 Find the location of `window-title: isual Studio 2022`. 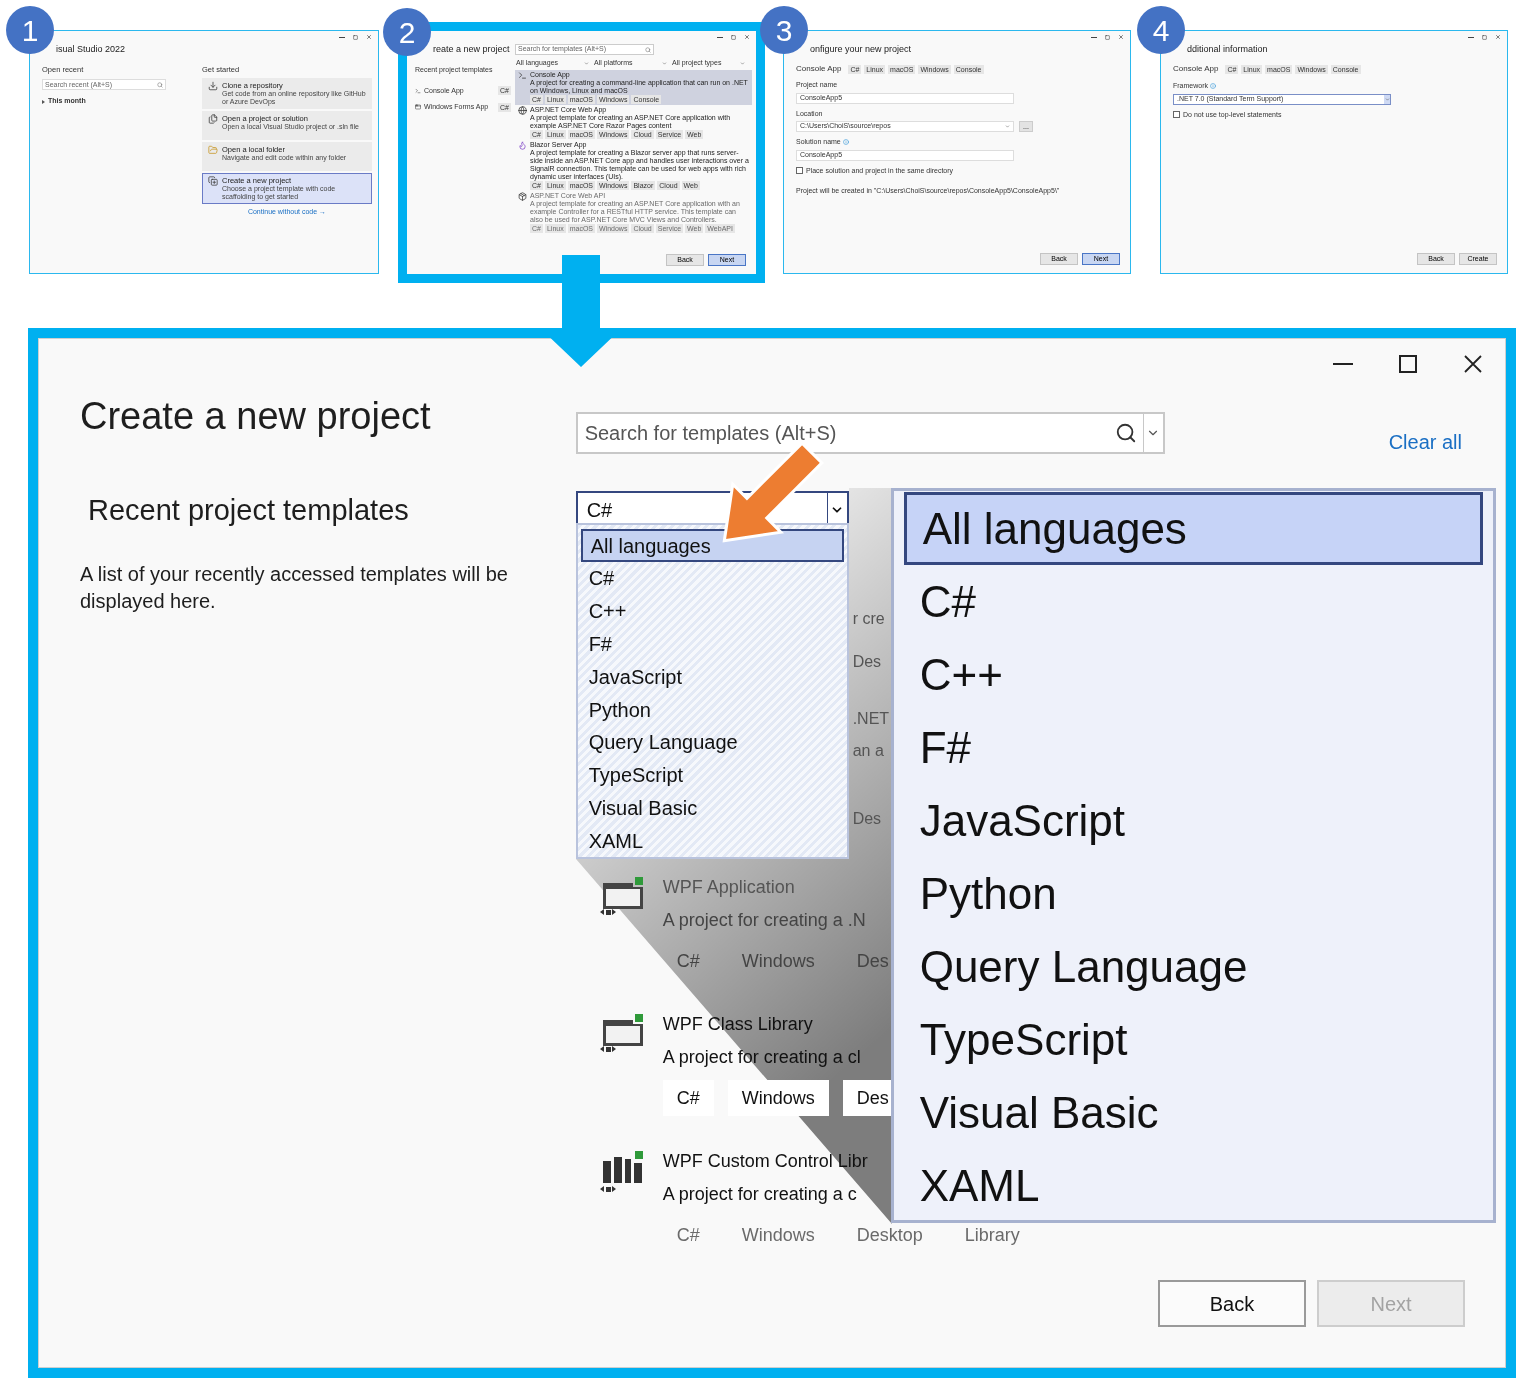

window-title: isual Studio 2022 is located at coordinates (91, 49).